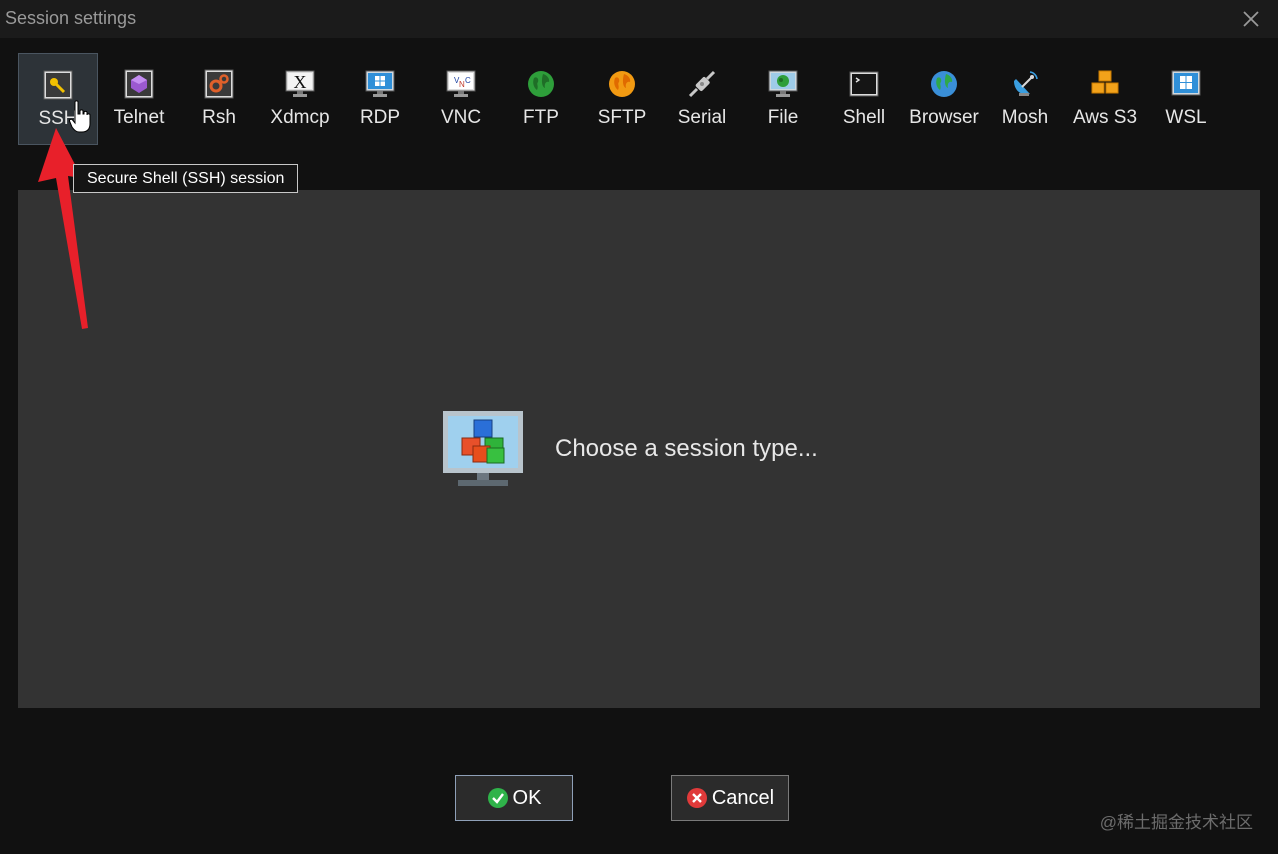 The image size is (1278, 854). I want to click on session-type-sftp: SFTP, so click(622, 99).